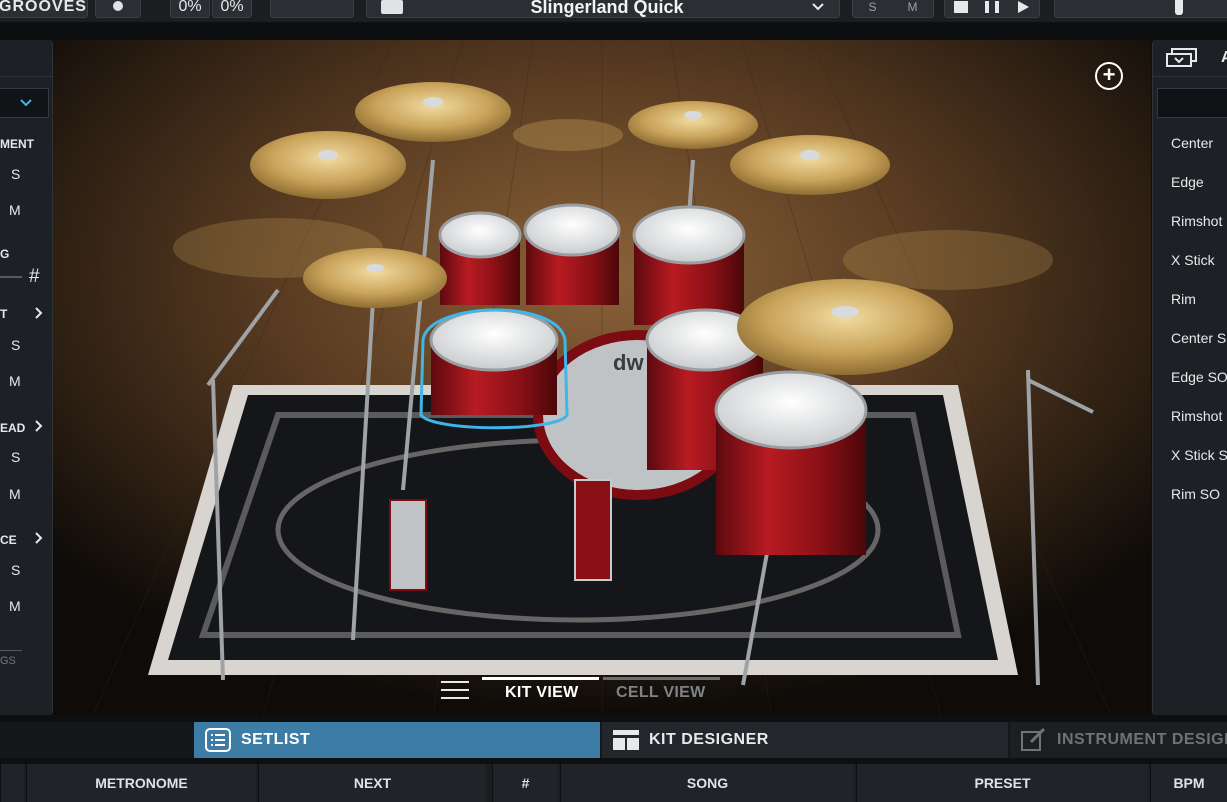 Image resolution: width=1227 pixels, height=802 pixels. I want to click on percent-a-display: 0%, so click(190, 9).